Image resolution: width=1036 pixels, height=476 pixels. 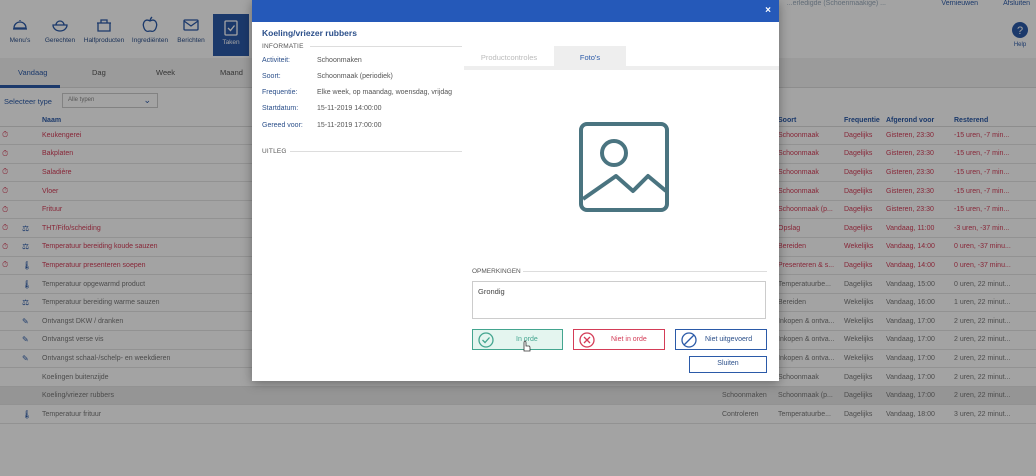 What do you see at coordinates (619, 300) in the screenshot?
I see `opmerkingen-field: Grondig` at bounding box center [619, 300].